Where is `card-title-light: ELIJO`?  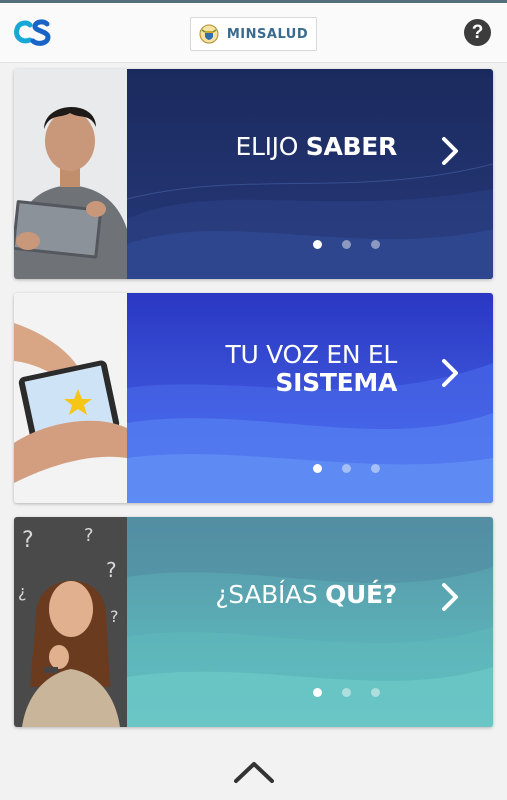 card-title-light: ELIJO is located at coordinates (270, 146).